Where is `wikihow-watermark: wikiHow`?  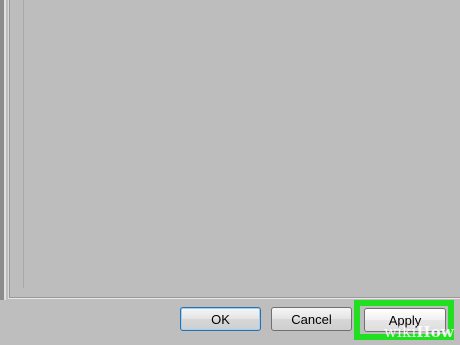
wikihow-watermark: wikiHow is located at coordinates (419, 332).